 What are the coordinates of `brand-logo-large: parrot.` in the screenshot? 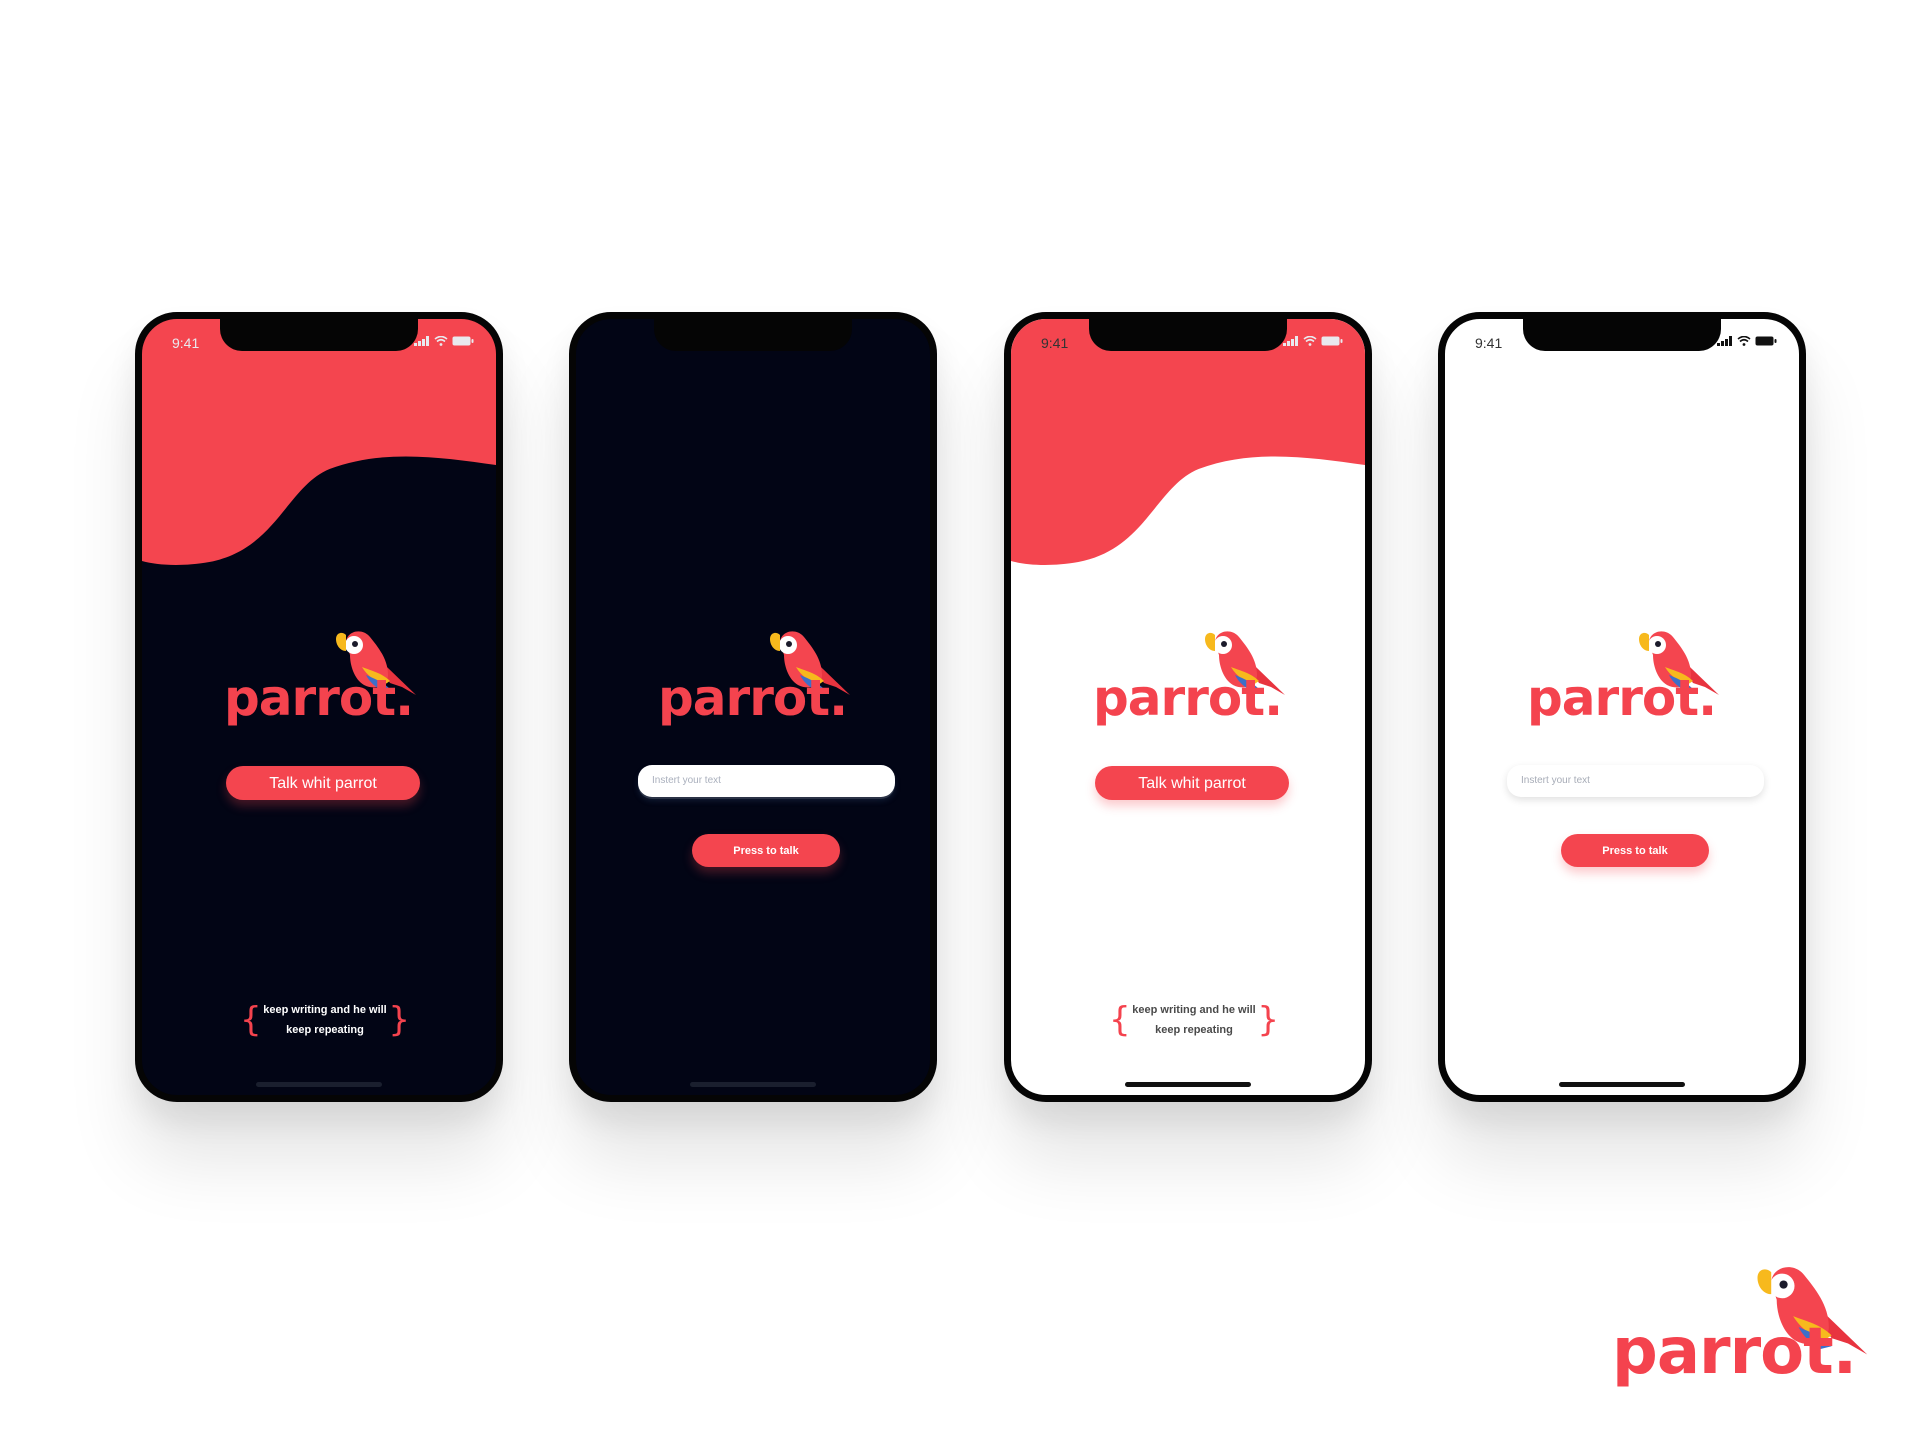 It's located at (1742, 1328).